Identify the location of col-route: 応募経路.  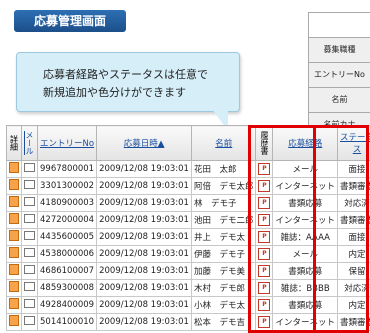
(305, 143).